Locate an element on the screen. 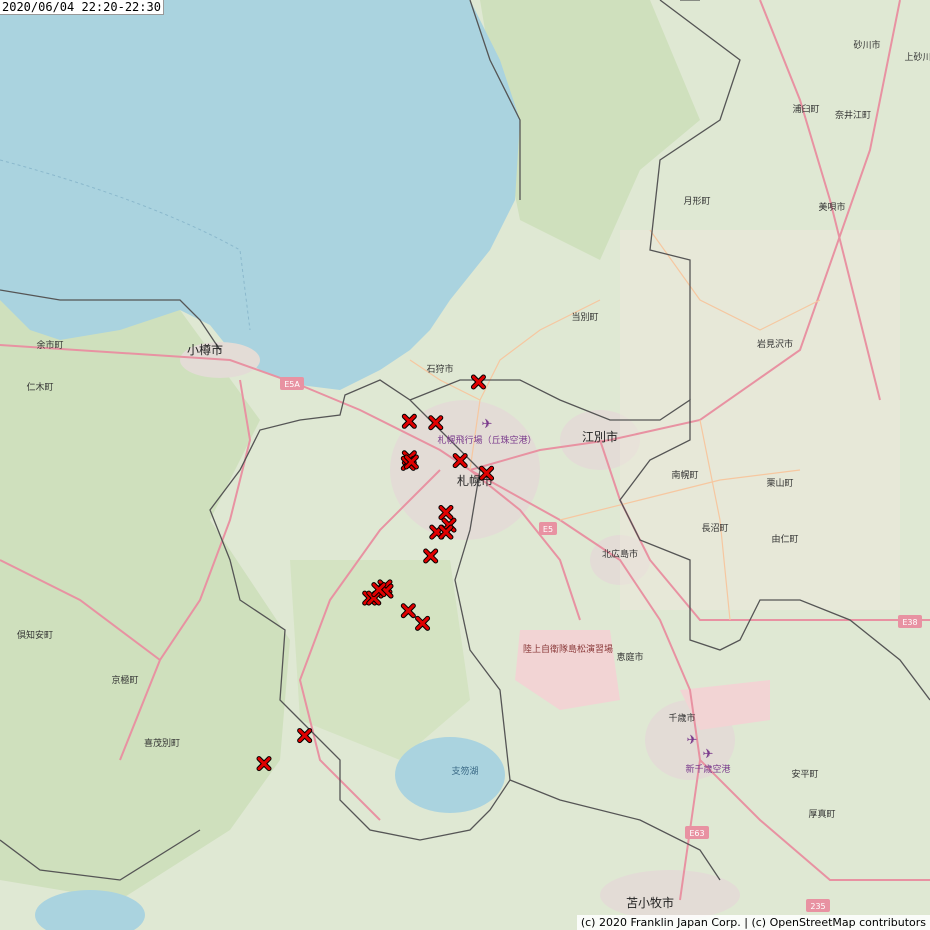  place-label-kitahiroshima: 北広島市 is located at coordinates (620, 554).